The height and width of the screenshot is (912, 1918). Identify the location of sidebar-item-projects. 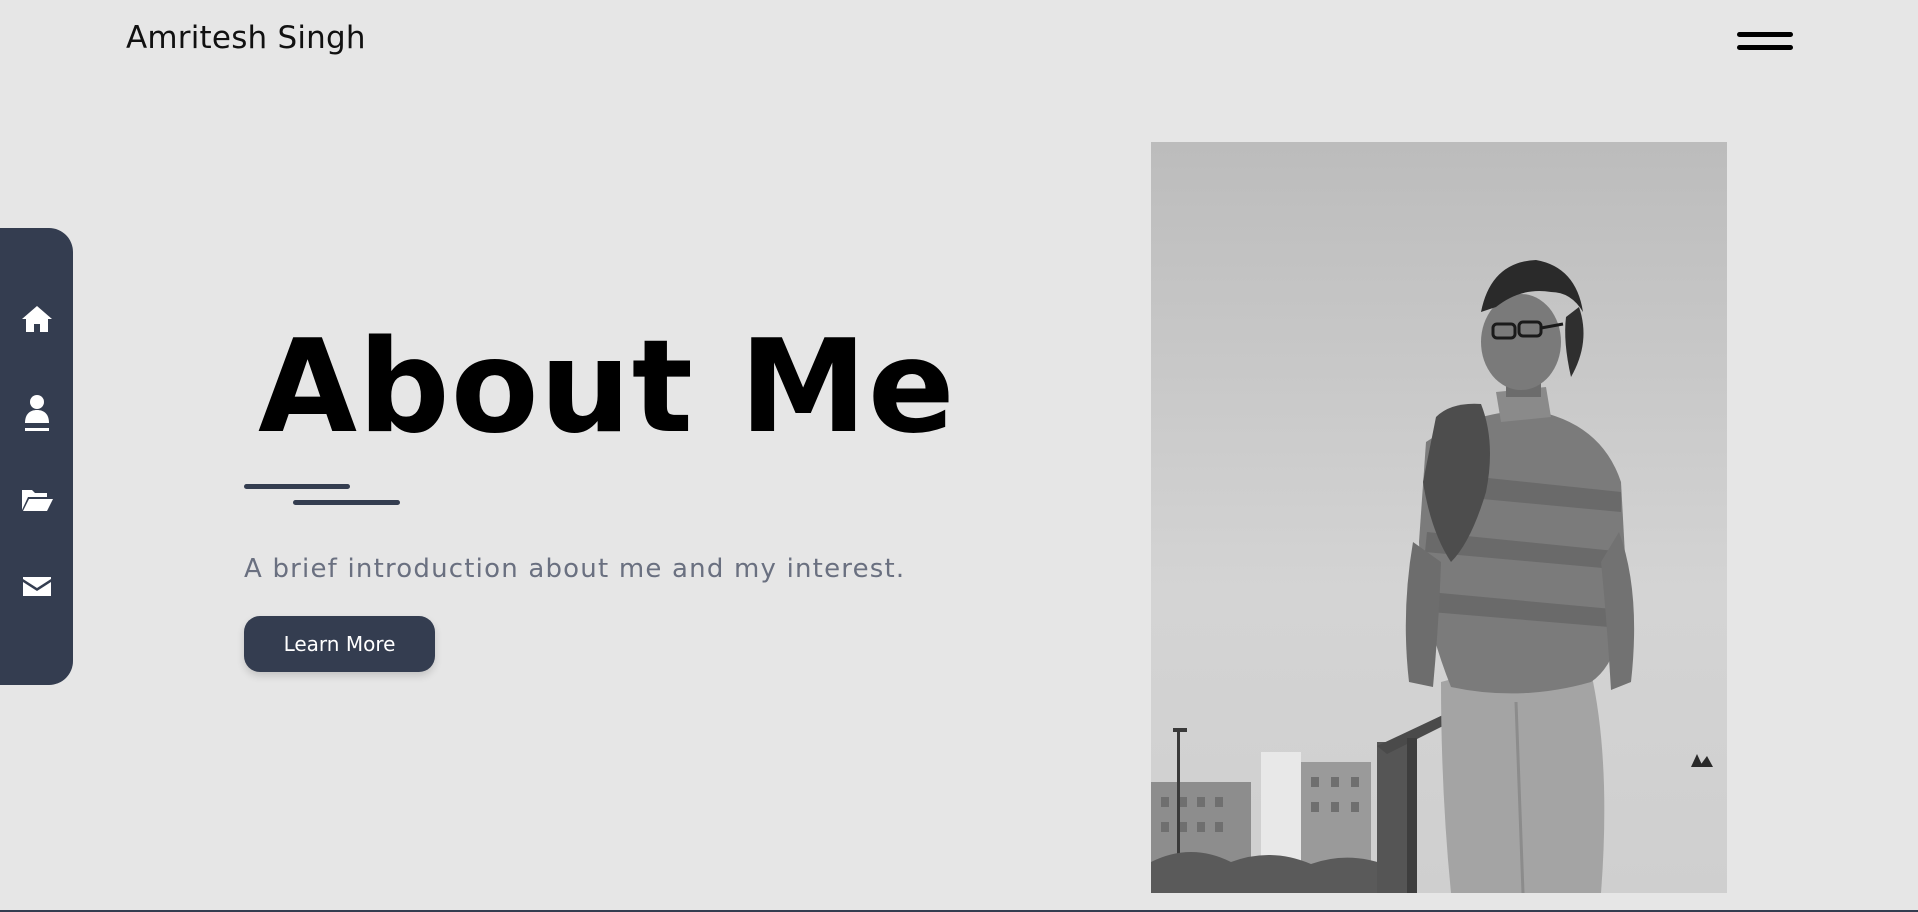
(36, 499).